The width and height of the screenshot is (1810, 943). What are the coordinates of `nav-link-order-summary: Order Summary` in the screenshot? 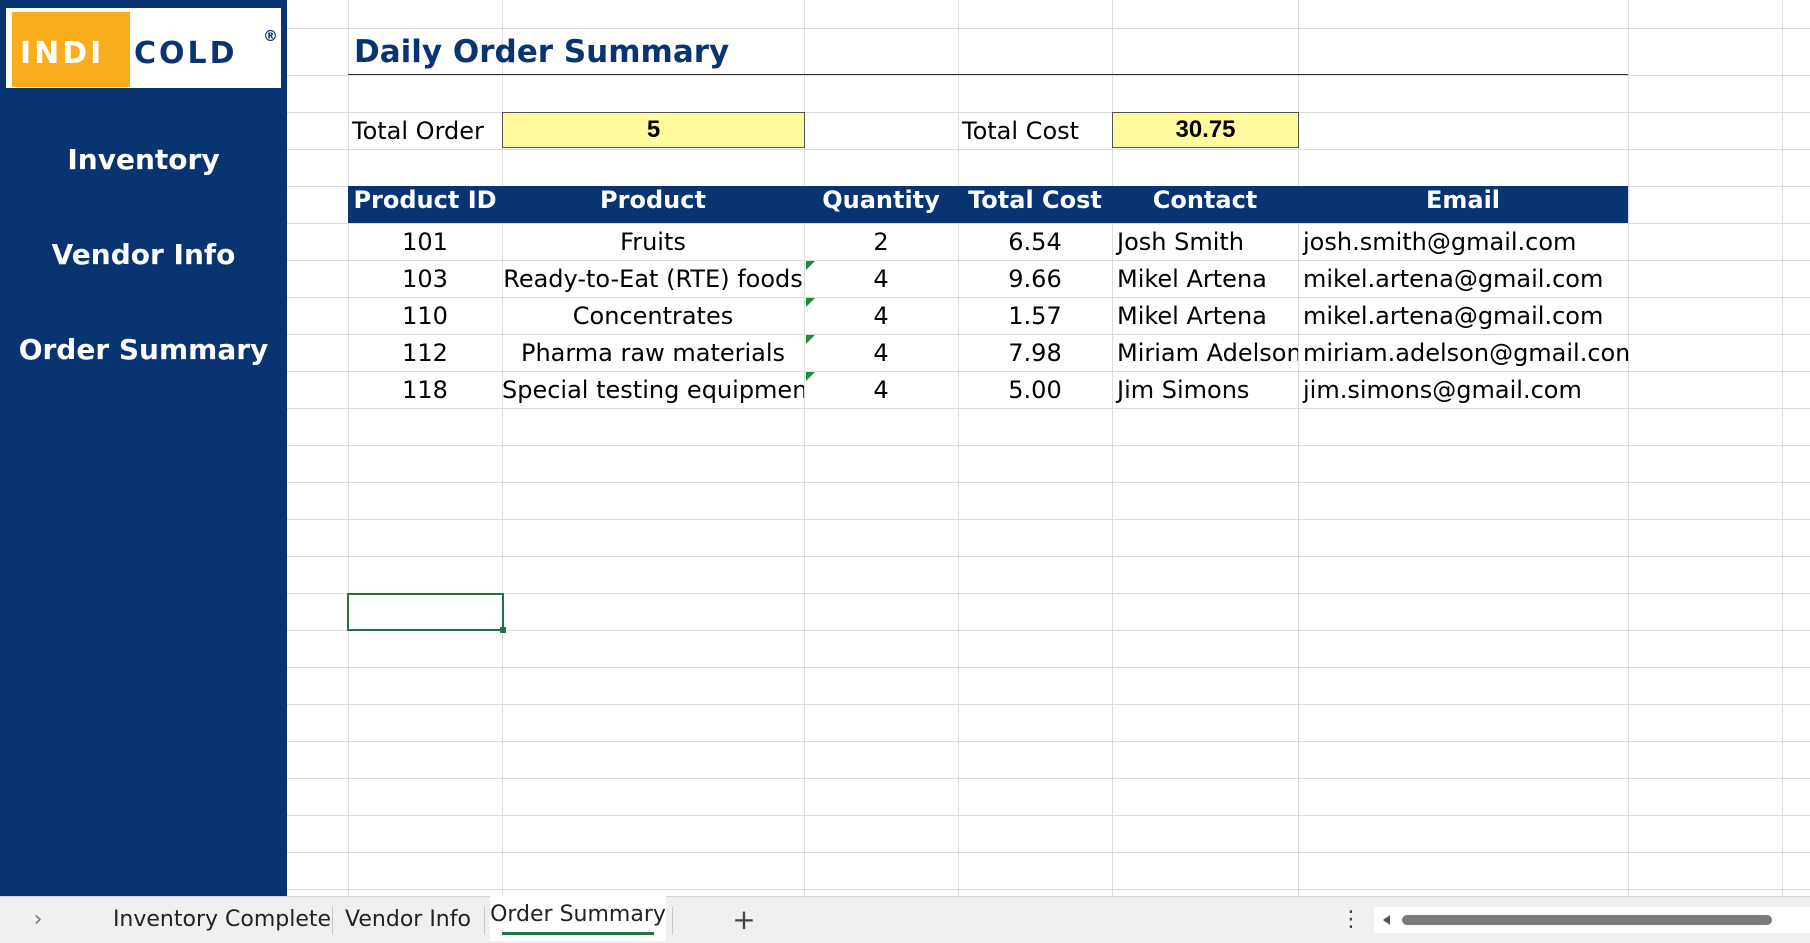 It's located at (143, 349).